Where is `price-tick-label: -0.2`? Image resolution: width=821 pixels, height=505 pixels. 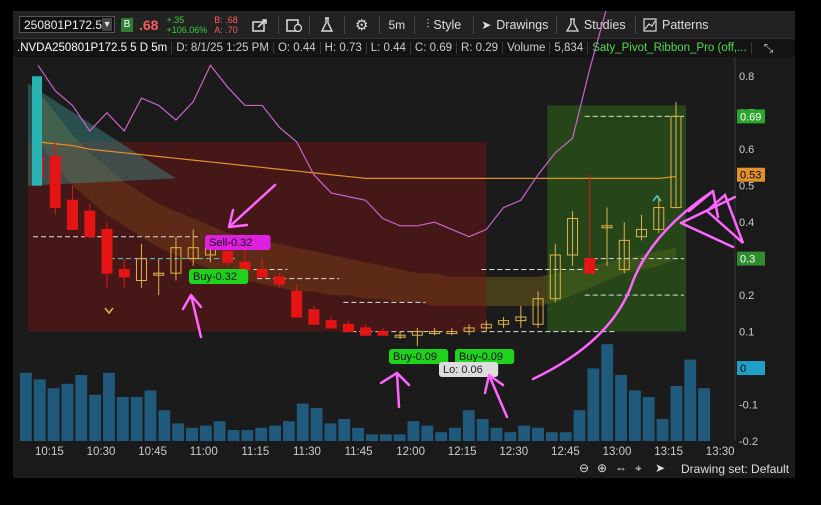 price-tick-label: -0.2 is located at coordinates (748, 442).